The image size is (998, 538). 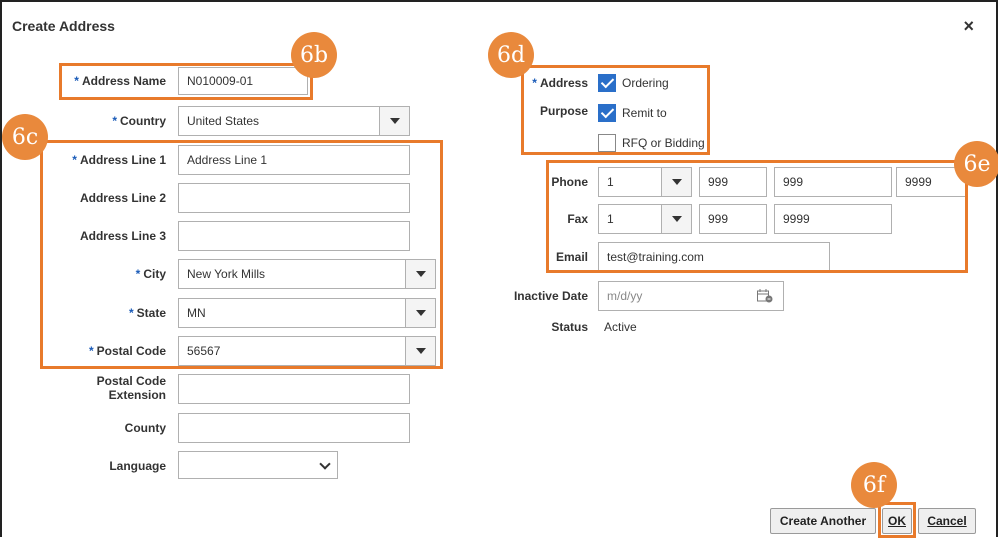 I want to click on country-value: United States, so click(x=223, y=121).